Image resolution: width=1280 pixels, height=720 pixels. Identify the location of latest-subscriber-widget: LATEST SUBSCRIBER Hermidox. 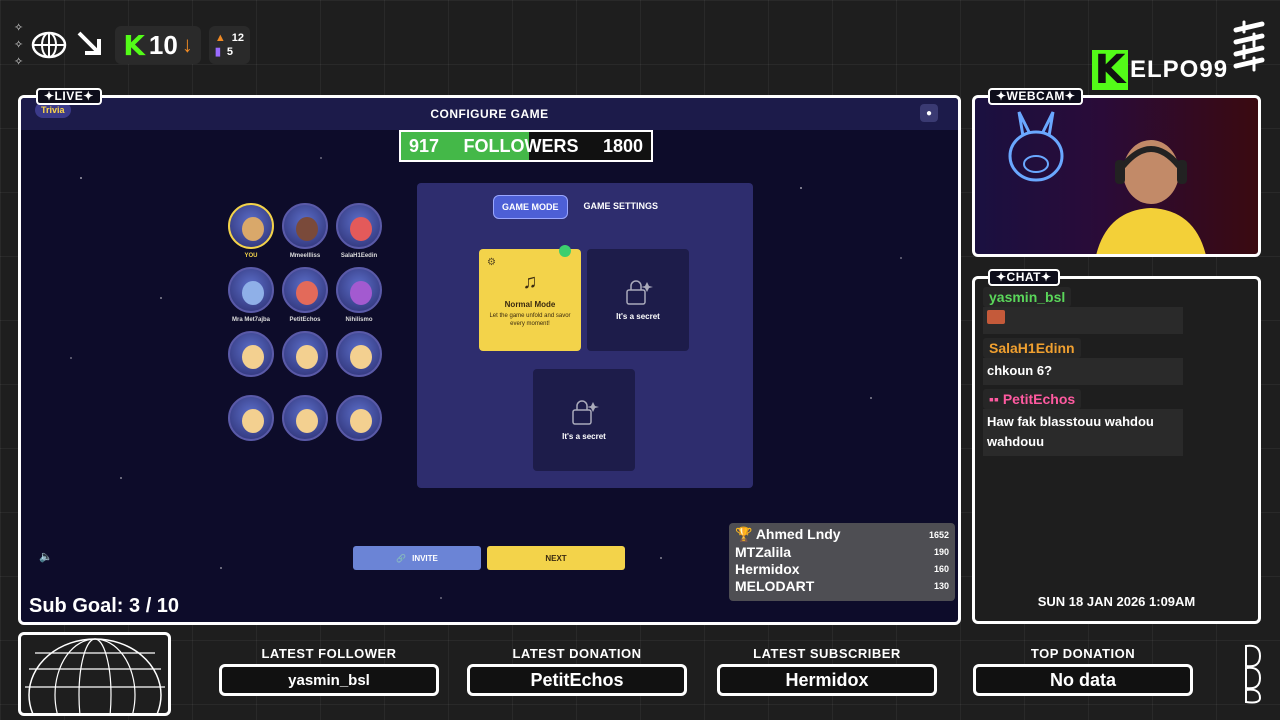
(827, 671).